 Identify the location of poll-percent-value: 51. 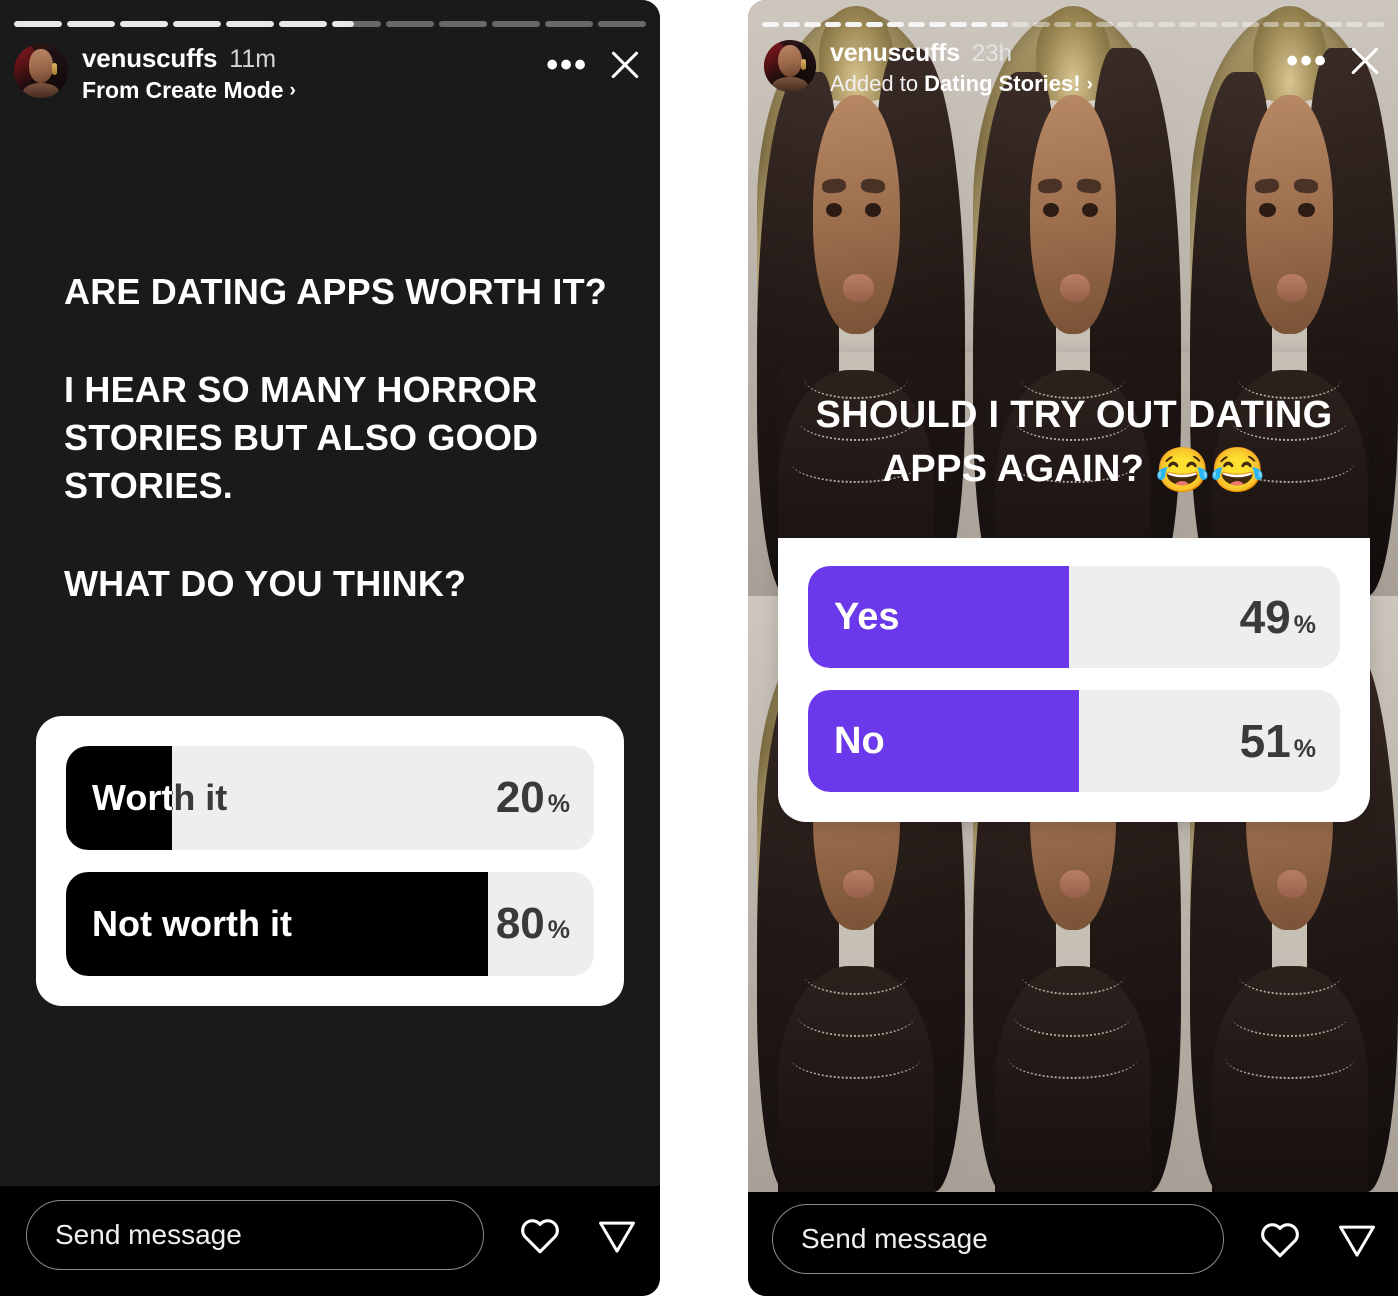
(1265, 741).